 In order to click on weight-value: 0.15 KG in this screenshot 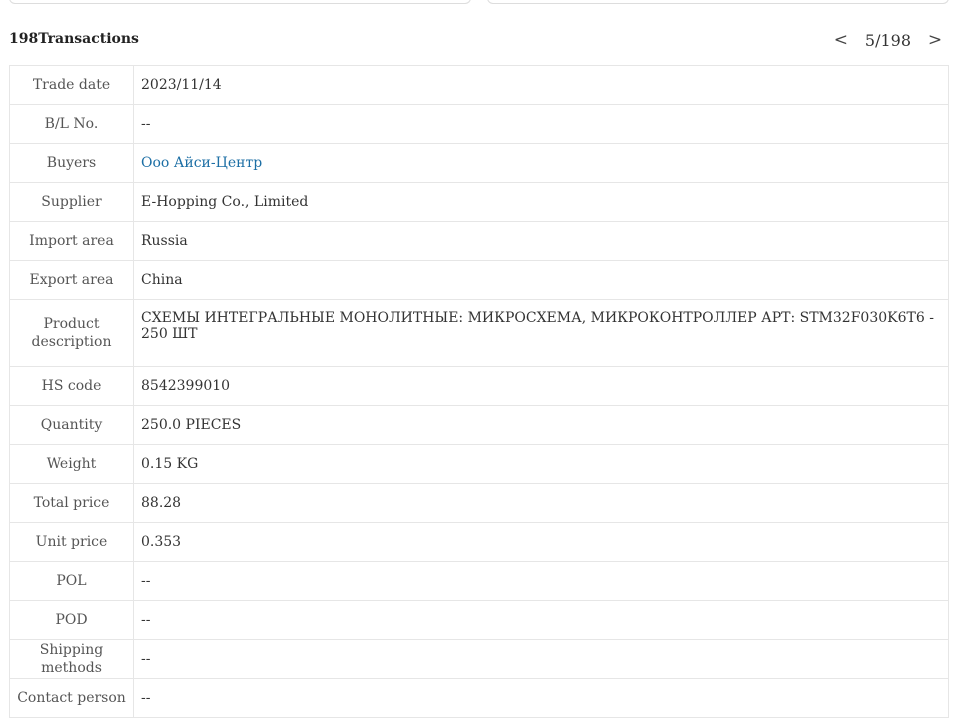, I will do `click(541, 464)`.